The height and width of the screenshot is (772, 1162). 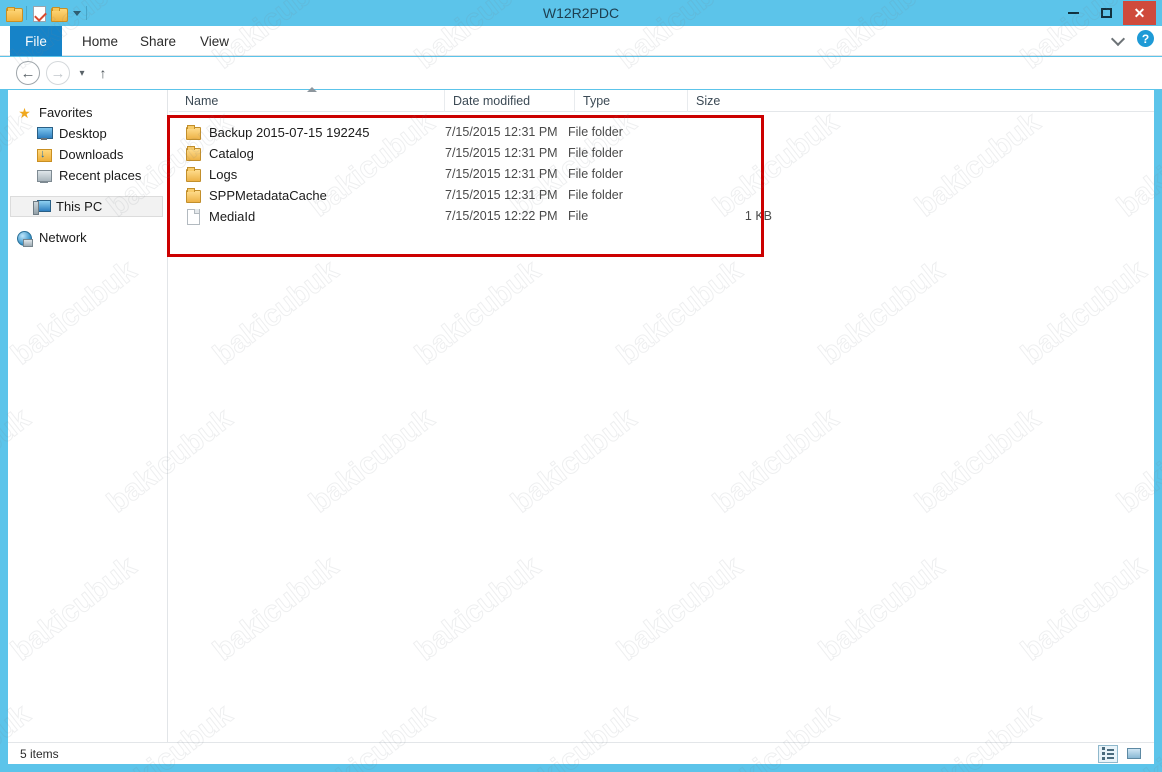 What do you see at coordinates (661, 216) in the screenshot?
I see `table-row: MediaId 7/15/2015 12:22 PM File 1 KB` at bounding box center [661, 216].